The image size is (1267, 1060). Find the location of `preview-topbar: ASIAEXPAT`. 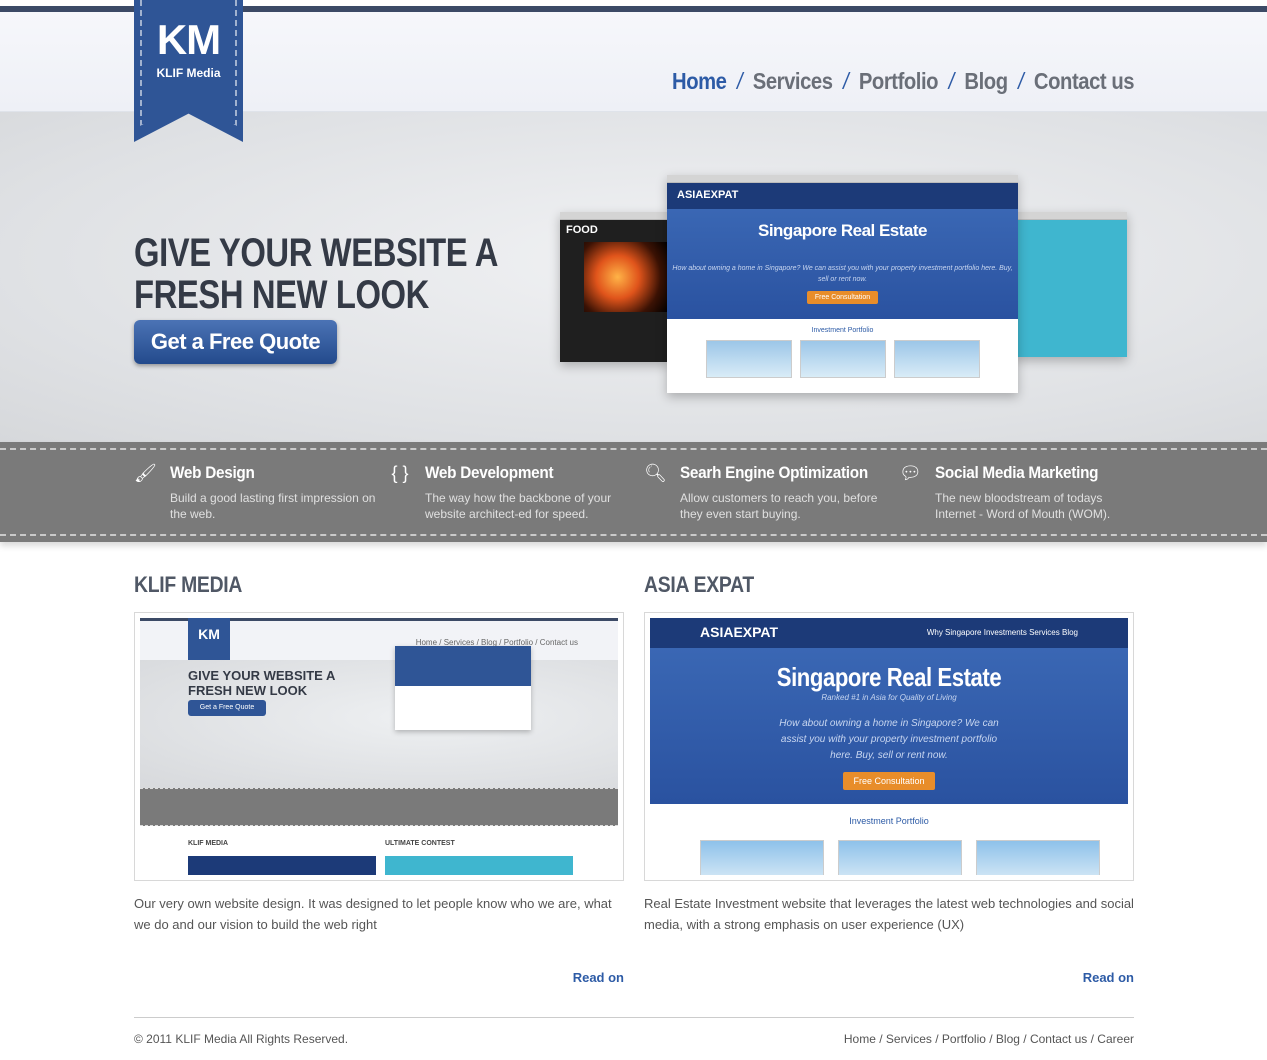

preview-topbar: ASIAEXPAT is located at coordinates (842, 196).